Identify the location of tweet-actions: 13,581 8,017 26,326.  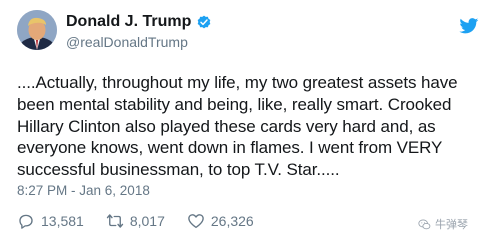
(146, 221).